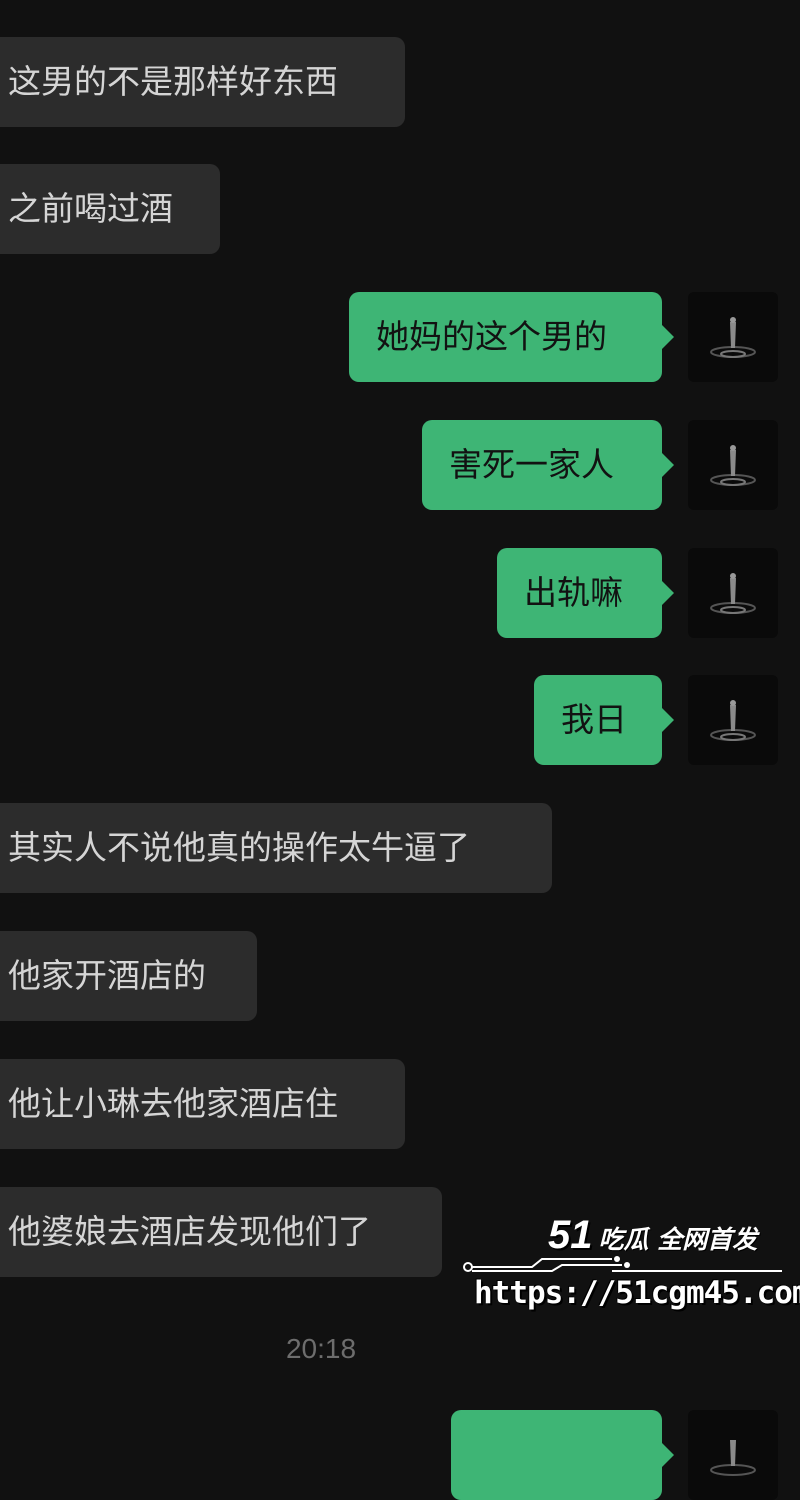 The image size is (800, 1500). What do you see at coordinates (570, 1235) in the screenshot?
I see `watermark-number: 51` at bounding box center [570, 1235].